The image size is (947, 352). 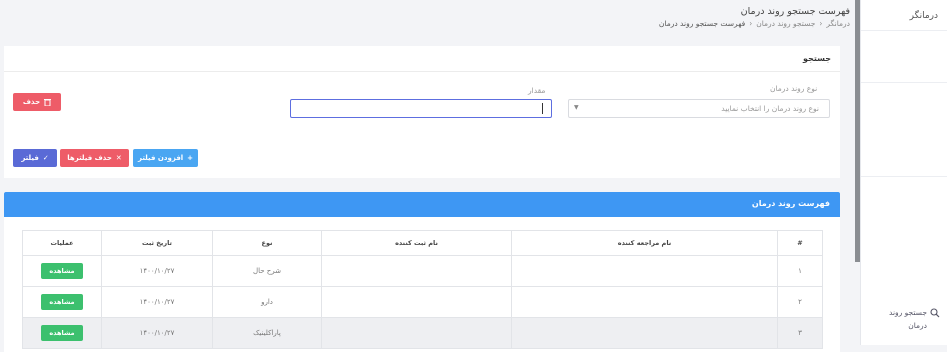 What do you see at coordinates (422, 71) in the screenshot?
I see `card-divider` at bounding box center [422, 71].